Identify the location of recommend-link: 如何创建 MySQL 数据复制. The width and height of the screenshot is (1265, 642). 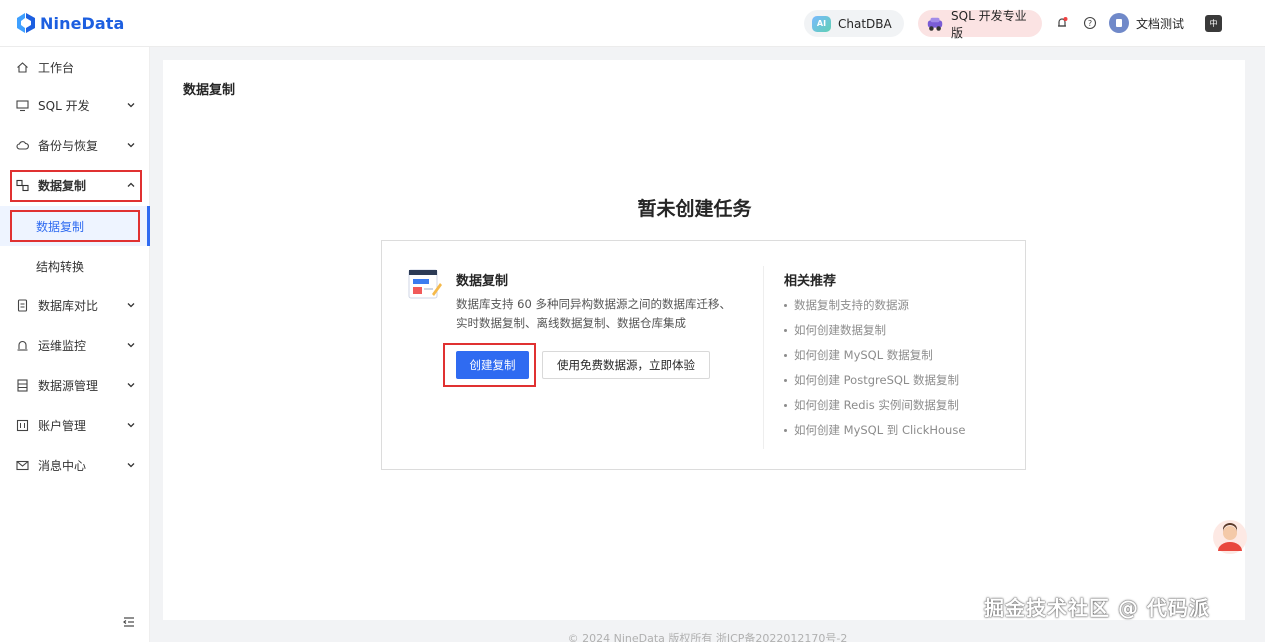
(874, 355).